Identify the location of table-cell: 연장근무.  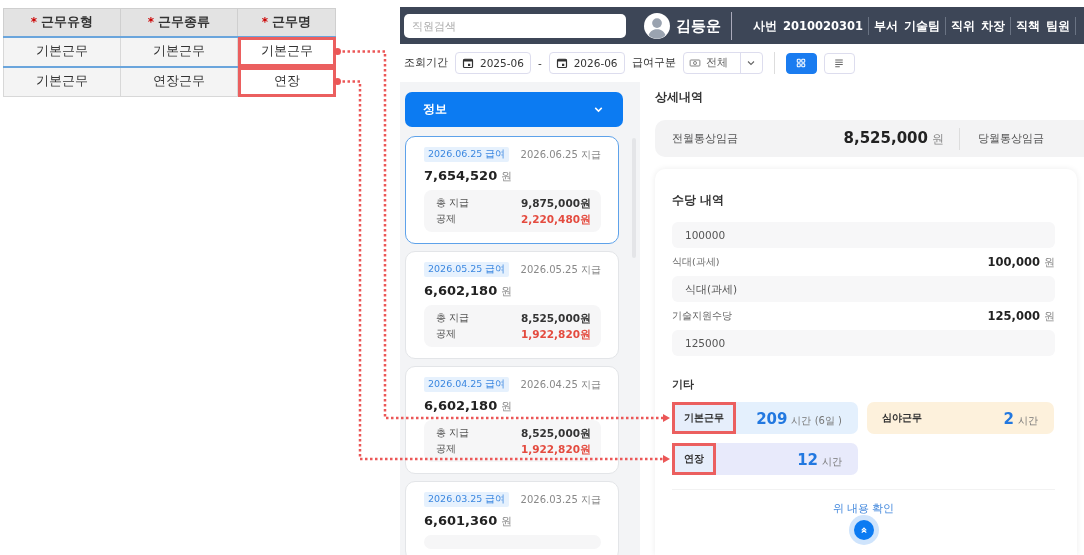
(179, 81).